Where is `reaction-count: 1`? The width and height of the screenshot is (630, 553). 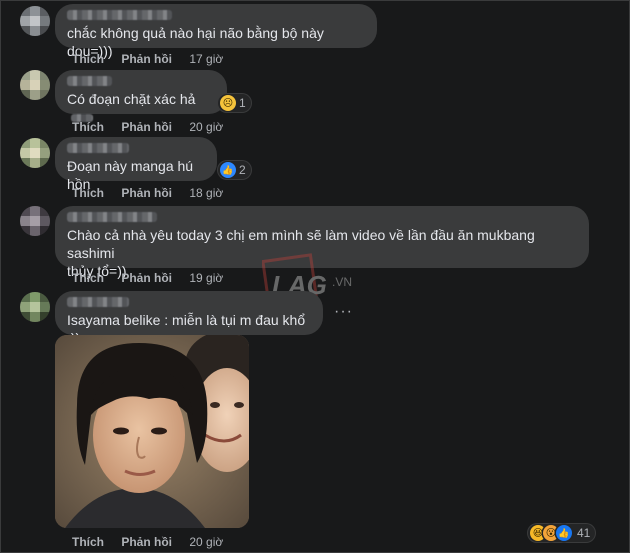 reaction-count: 1 is located at coordinates (242, 103).